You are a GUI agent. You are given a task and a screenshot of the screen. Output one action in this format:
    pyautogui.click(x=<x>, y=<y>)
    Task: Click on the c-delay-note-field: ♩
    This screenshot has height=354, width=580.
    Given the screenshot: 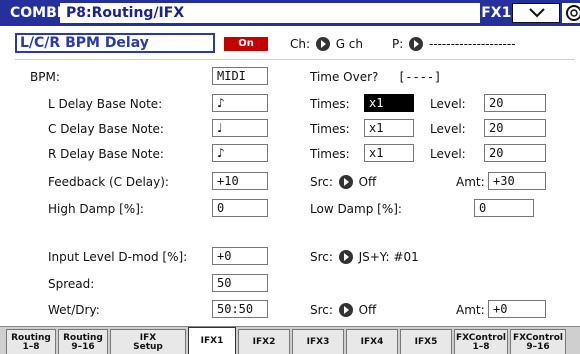 What is the action you would take?
    pyautogui.click(x=240, y=128)
    